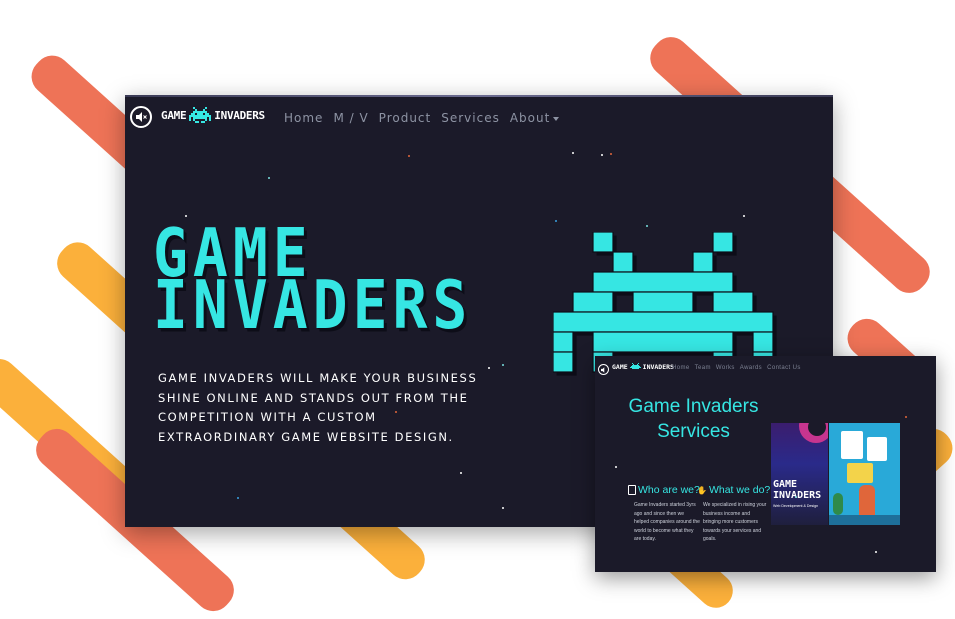 Image resolution: width=955 pixels, height=619 pixels. I want to click on hero-title-line-2: INVADERS, so click(313, 304).